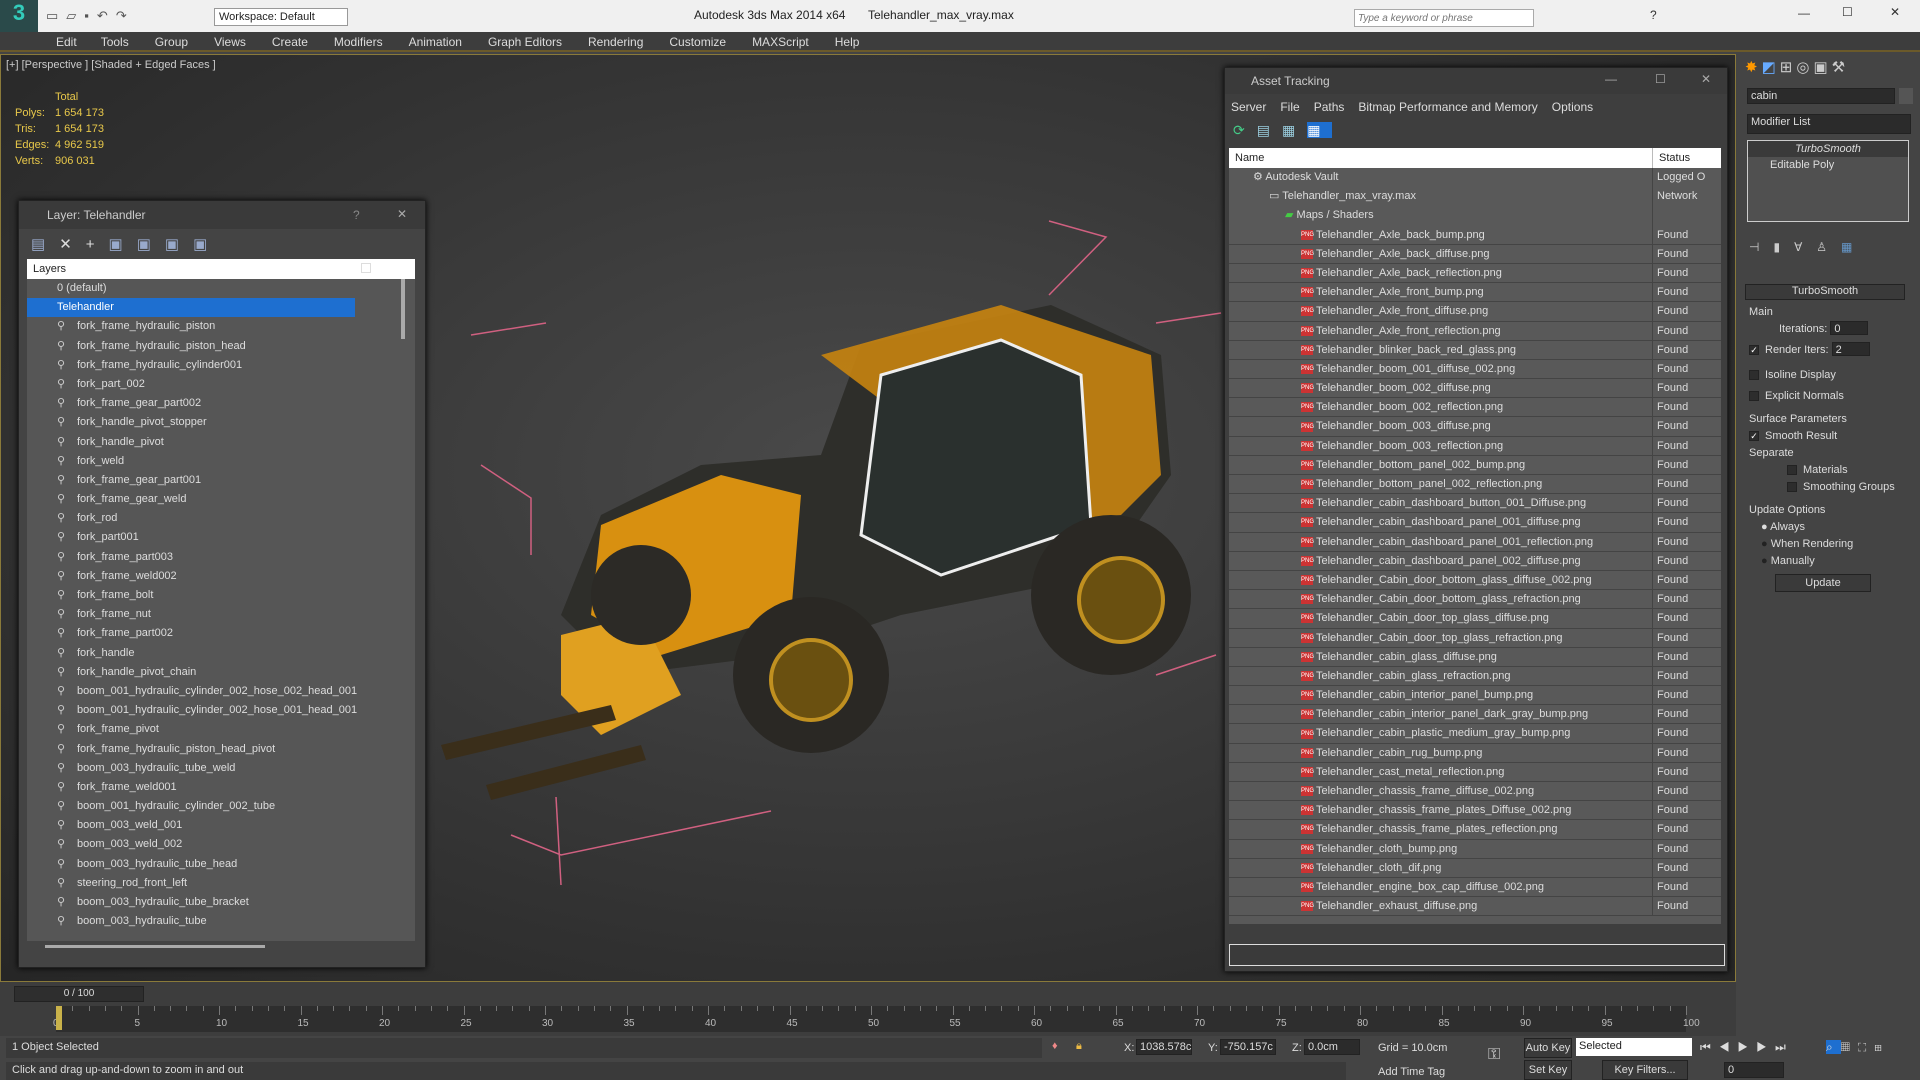 This screenshot has height=1080, width=1920. I want to click on materials-checkbox, so click(1792, 470).